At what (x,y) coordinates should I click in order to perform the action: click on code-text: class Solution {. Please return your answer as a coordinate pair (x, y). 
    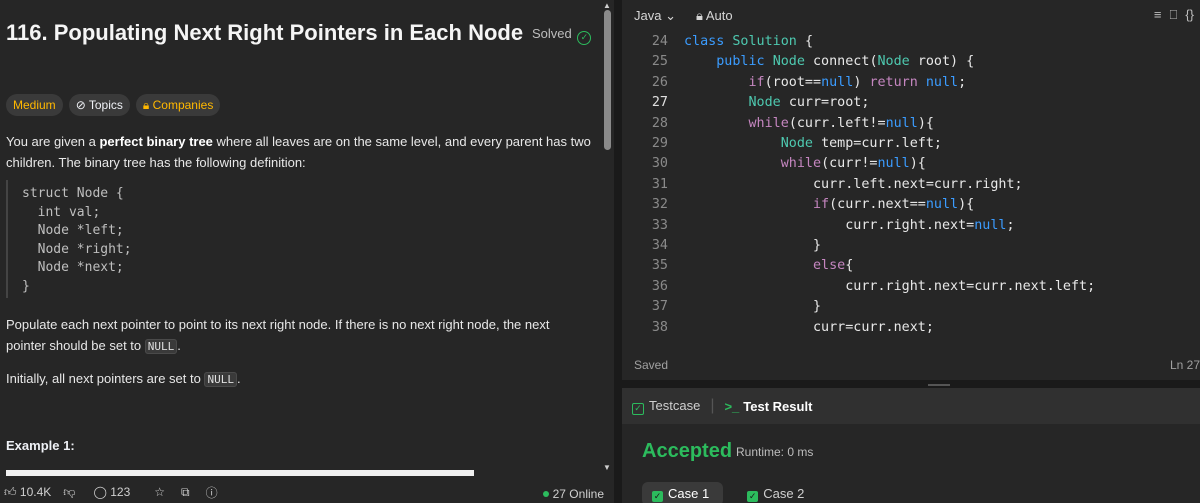
    Looking at the image, I should click on (748, 42).